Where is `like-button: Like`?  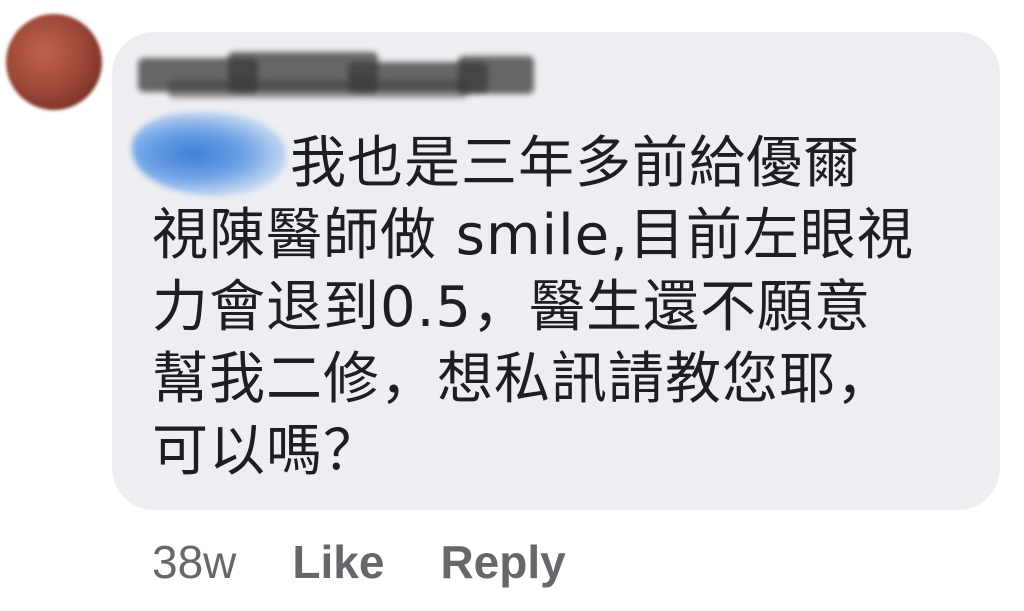
like-button: Like is located at coordinates (338, 562).